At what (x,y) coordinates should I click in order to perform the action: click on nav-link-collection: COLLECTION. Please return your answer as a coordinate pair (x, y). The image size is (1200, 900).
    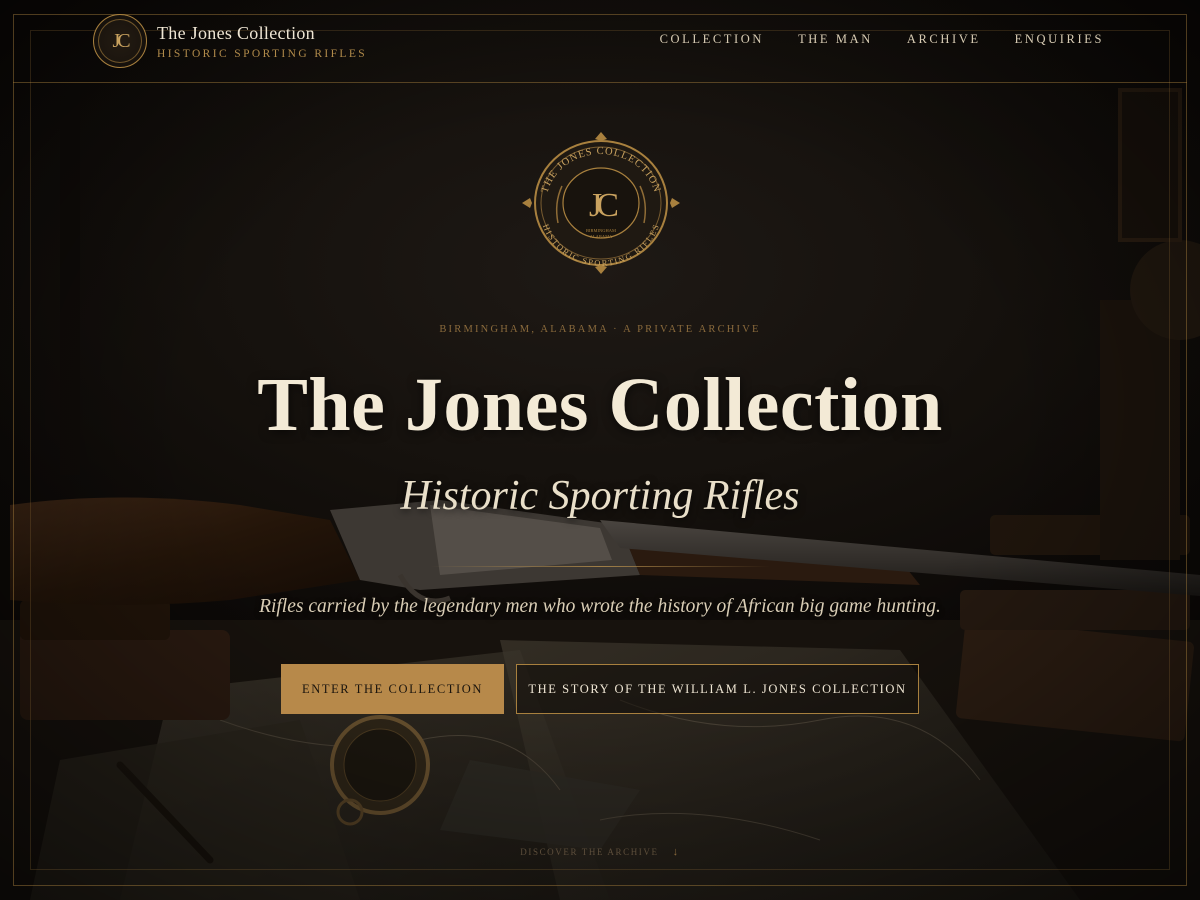
    Looking at the image, I should click on (712, 39).